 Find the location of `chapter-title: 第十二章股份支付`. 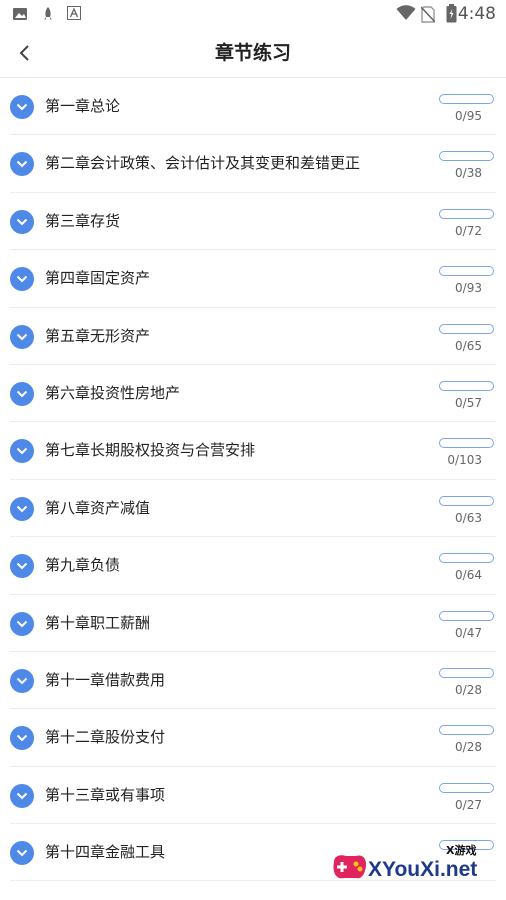

chapter-title: 第十二章股份支付 is located at coordinates (105, 737).